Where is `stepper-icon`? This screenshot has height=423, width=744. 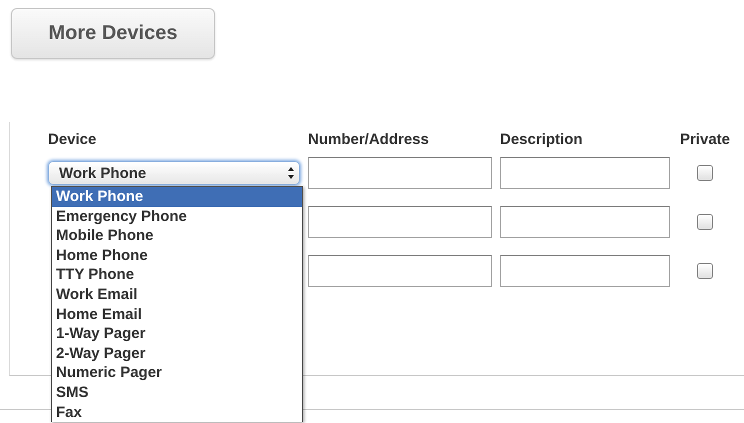
stepper-icon is located at coordinates (291, 173).